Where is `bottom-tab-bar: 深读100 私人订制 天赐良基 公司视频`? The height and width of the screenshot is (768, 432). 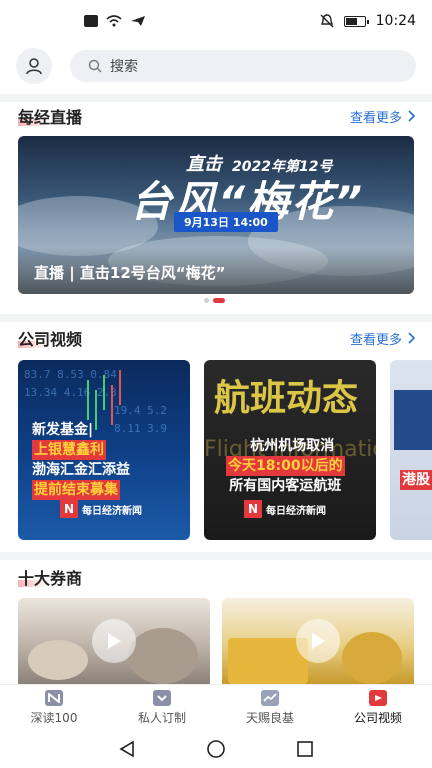 bottom-tab-bar: 深读100 私人订制 天赐良基 公司视频 is located at coordinates (216, 707).